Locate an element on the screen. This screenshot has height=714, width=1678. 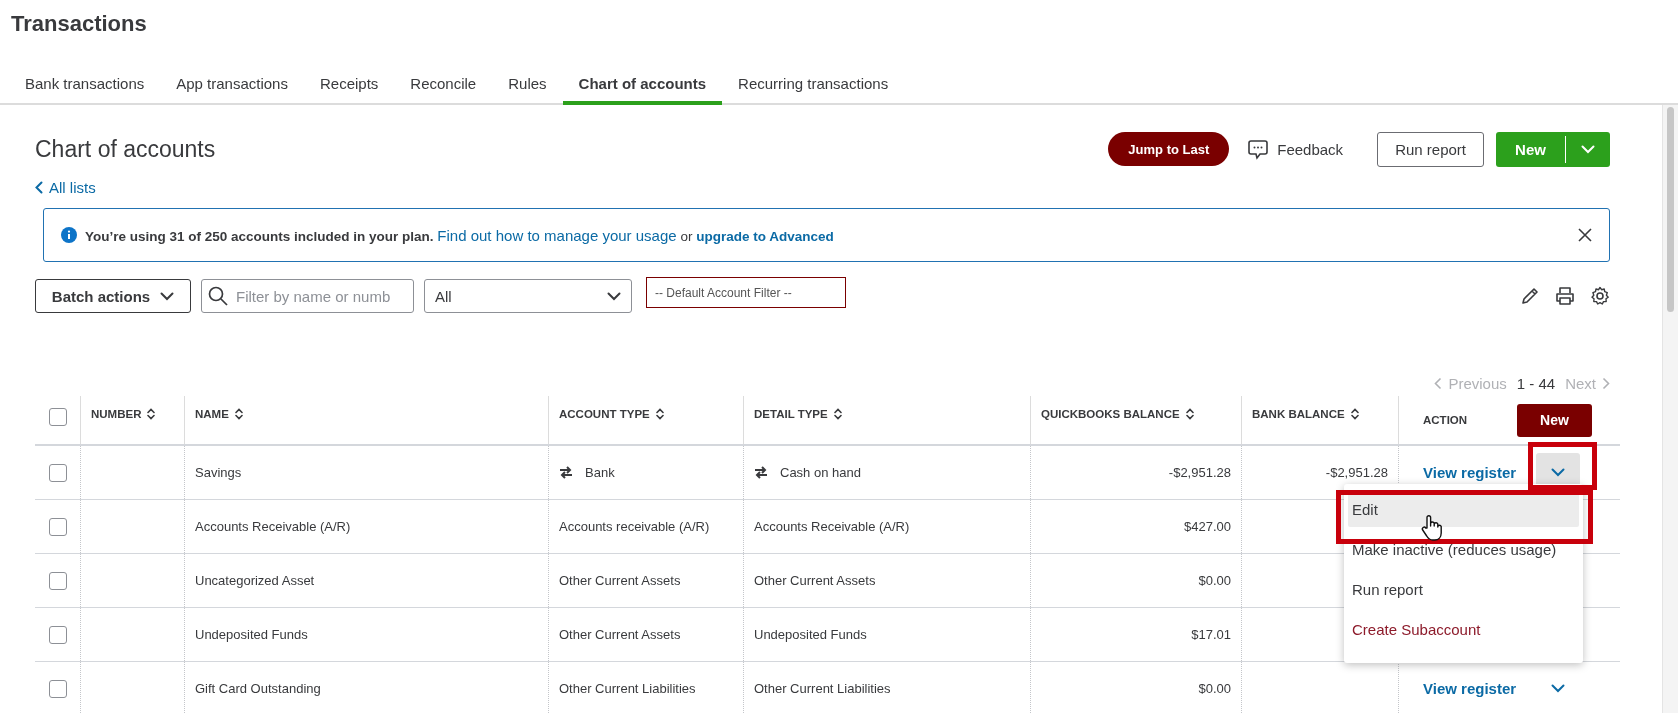
info-icon is located at coordinates (69, 235).